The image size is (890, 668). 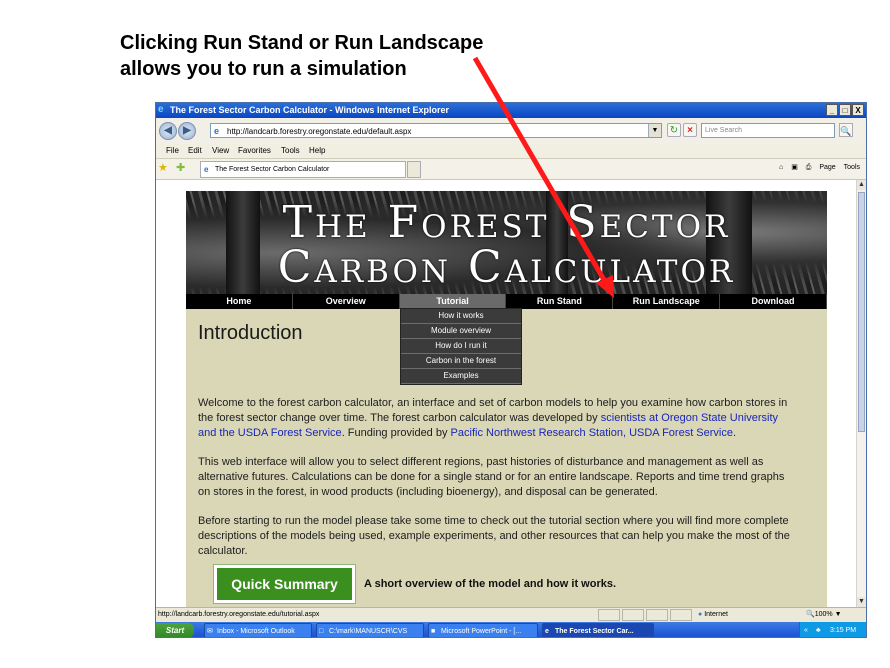 I want to click on system-tray: « ♣ 3:15 PM, so click(x=832, y=629).